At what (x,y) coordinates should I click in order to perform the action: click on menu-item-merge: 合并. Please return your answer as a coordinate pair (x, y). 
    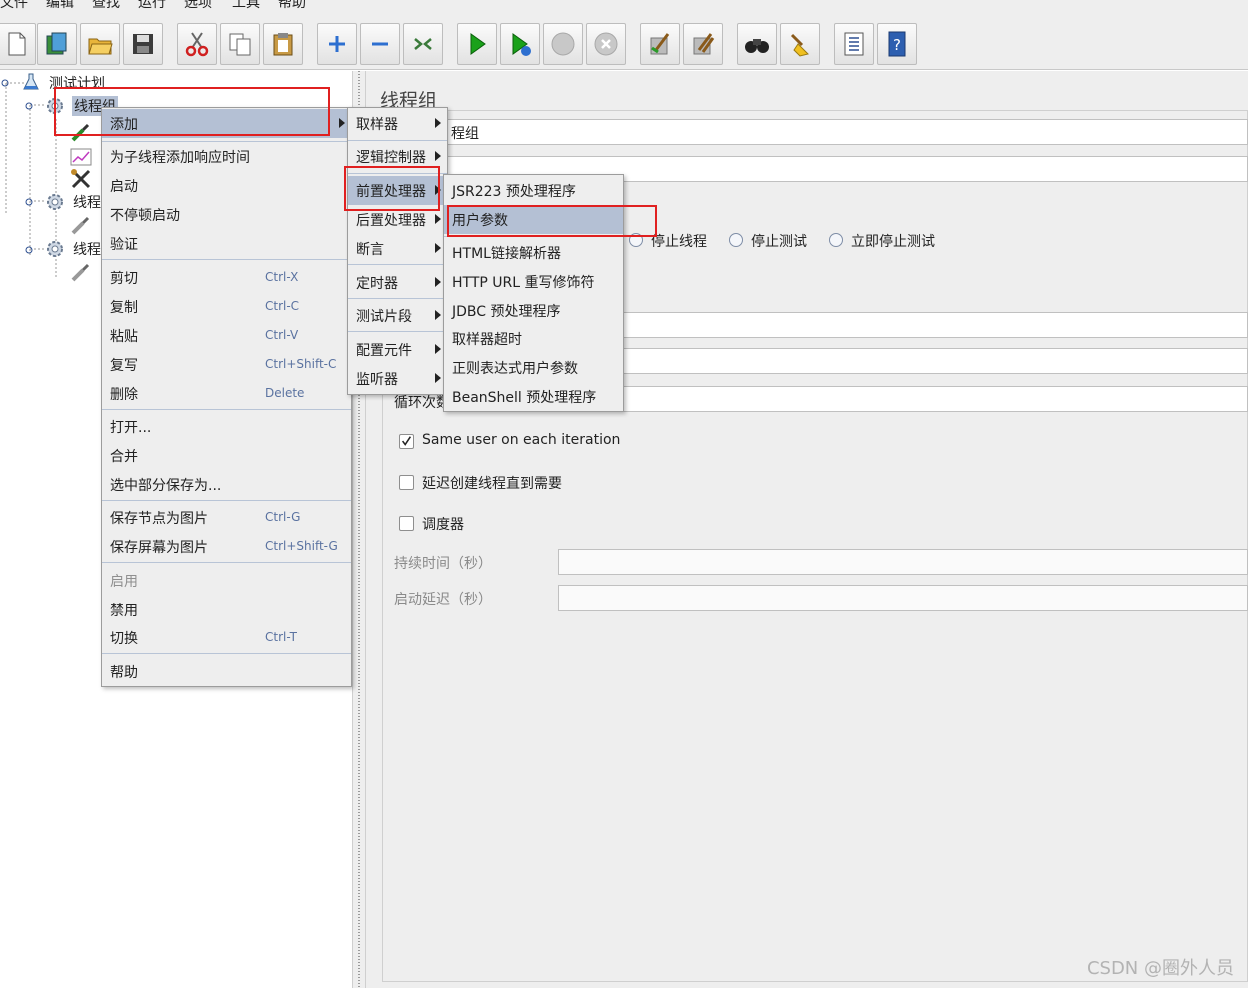
    Looking at the image, I should click on (226, 455).